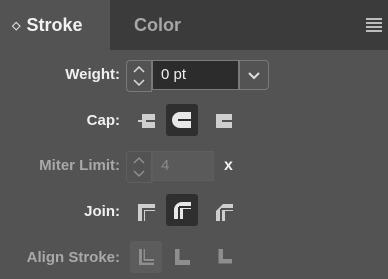 The height and width of the screenshot is (279, 388). I want to click on align-center-icon, so click(146, 257).